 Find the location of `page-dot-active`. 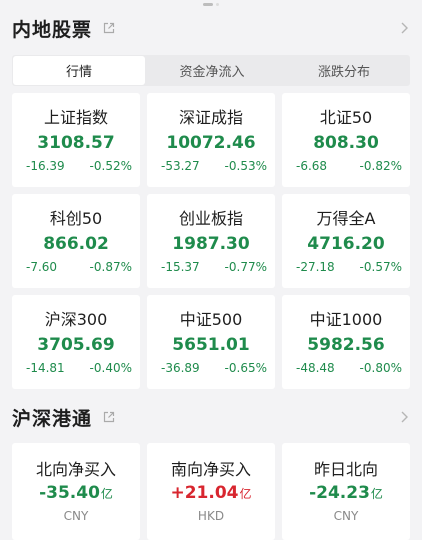

page-dot-active is located at coordinates (208, 4).